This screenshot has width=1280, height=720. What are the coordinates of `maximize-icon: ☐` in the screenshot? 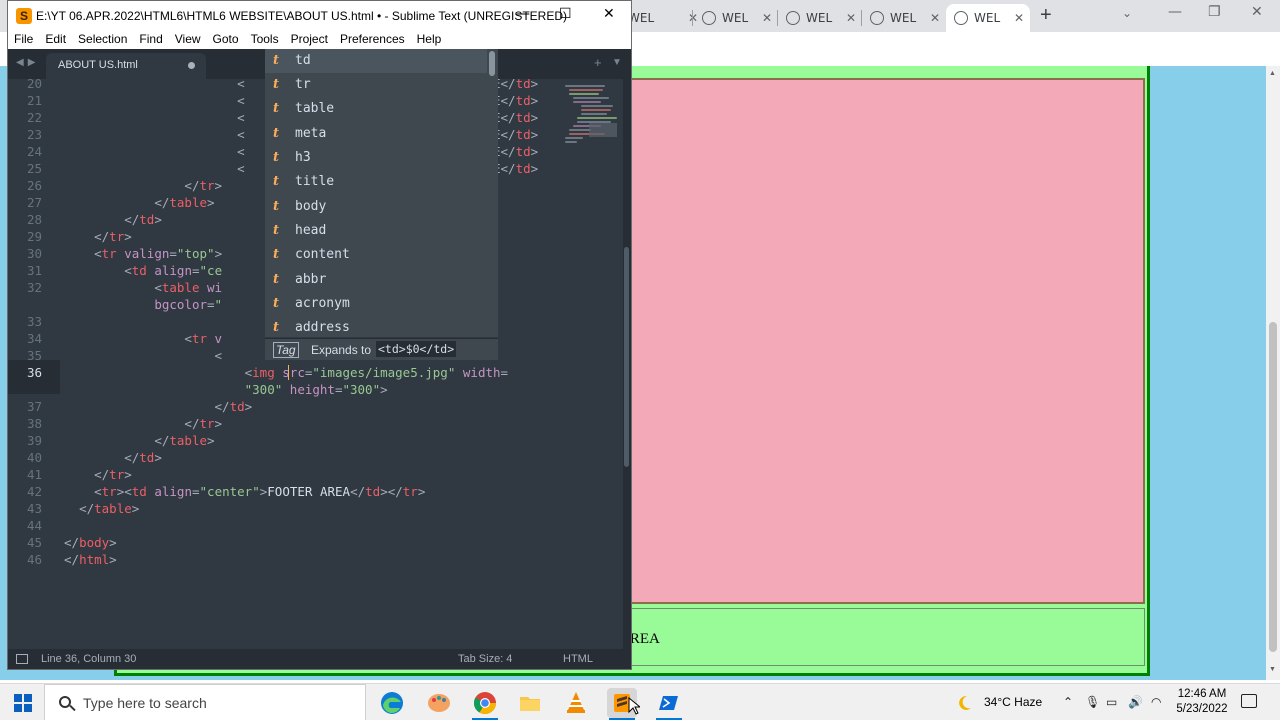 It's located at (565, 14).